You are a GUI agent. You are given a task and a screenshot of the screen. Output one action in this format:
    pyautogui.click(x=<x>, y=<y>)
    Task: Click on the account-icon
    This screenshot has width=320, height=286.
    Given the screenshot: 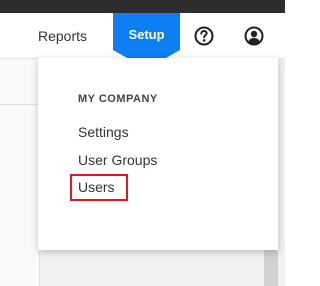 What is the action you would take?
    pyautogui.click(x=254, y=36)
    